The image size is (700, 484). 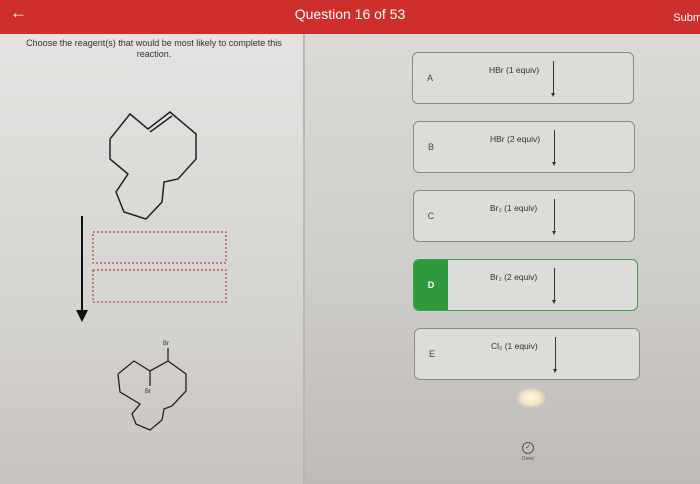 I want to click on choice-letter: B, so click(x=430, y=147).